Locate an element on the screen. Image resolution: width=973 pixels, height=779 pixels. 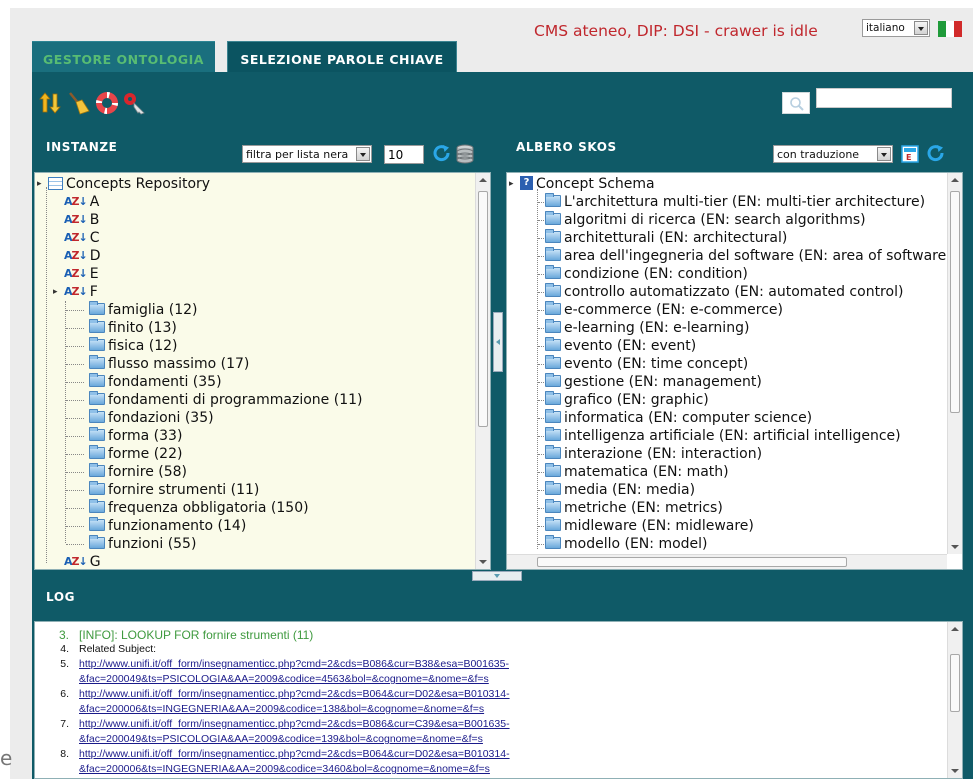
tree-item-label: architetturali (EN: architectural) is located at coordinates (676, 238).